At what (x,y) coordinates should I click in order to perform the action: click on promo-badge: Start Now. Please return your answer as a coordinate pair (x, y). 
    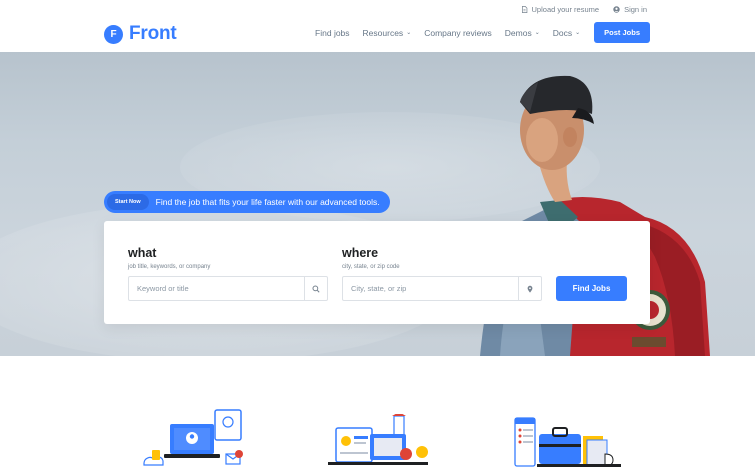
    Looking at the image, I should click on (128, 202).